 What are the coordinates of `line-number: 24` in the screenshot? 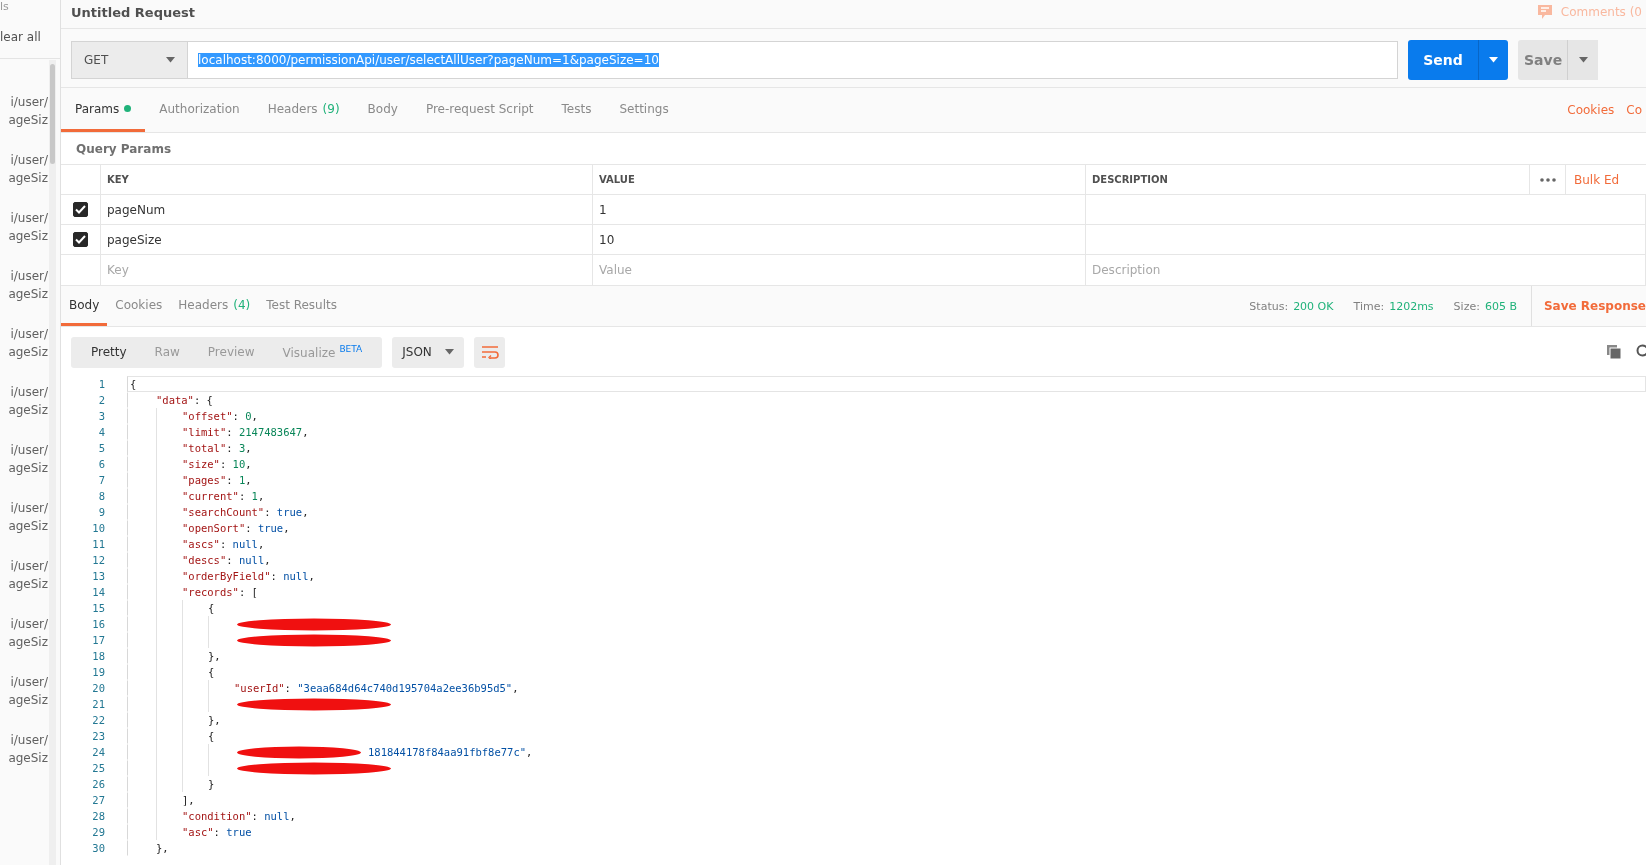 It's located at (98, 752).